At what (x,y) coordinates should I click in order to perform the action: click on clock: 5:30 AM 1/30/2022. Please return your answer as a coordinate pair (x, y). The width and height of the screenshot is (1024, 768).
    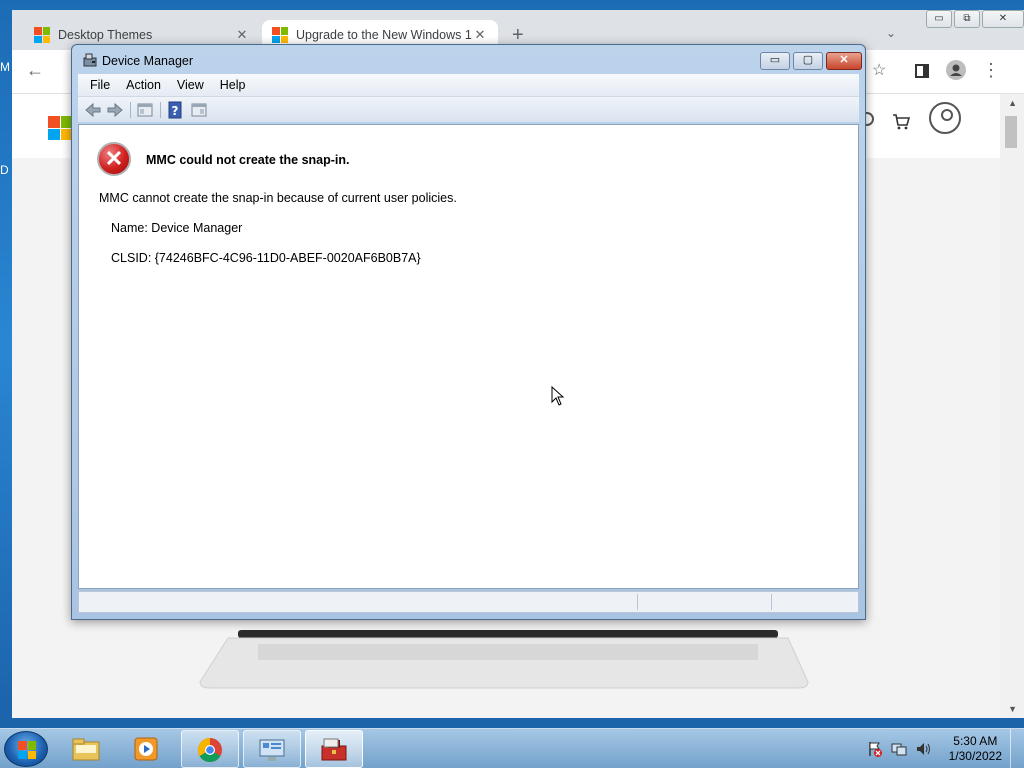
    Looking at the image, I should click on (975, 749).